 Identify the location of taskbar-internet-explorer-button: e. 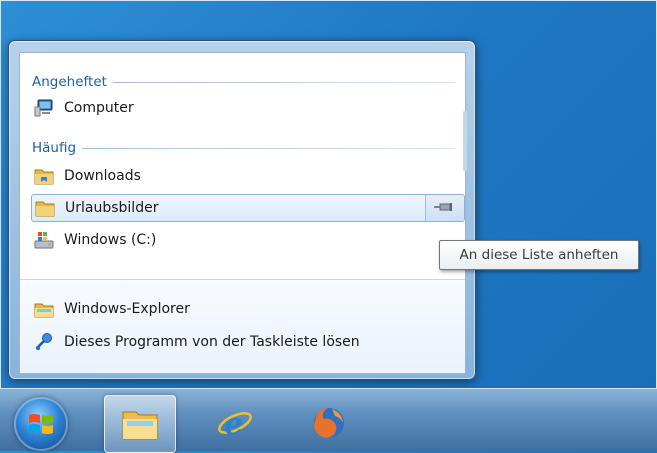
(235, 423).